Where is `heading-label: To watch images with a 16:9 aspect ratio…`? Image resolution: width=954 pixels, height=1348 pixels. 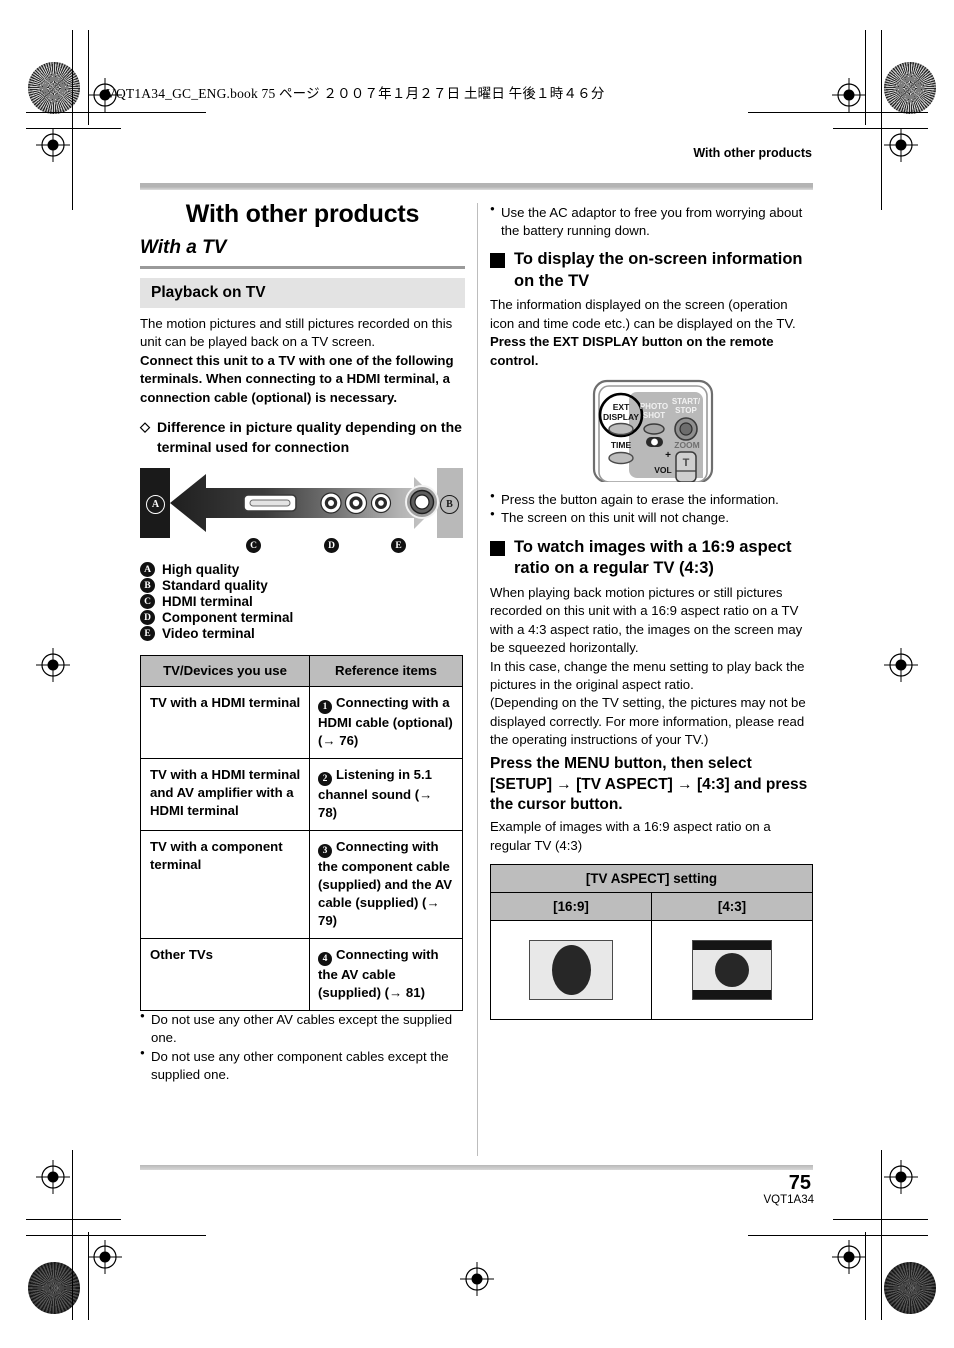 heading-label: To watch images with a 16:9 aspect ratio… is located at coordinates (653, 557).